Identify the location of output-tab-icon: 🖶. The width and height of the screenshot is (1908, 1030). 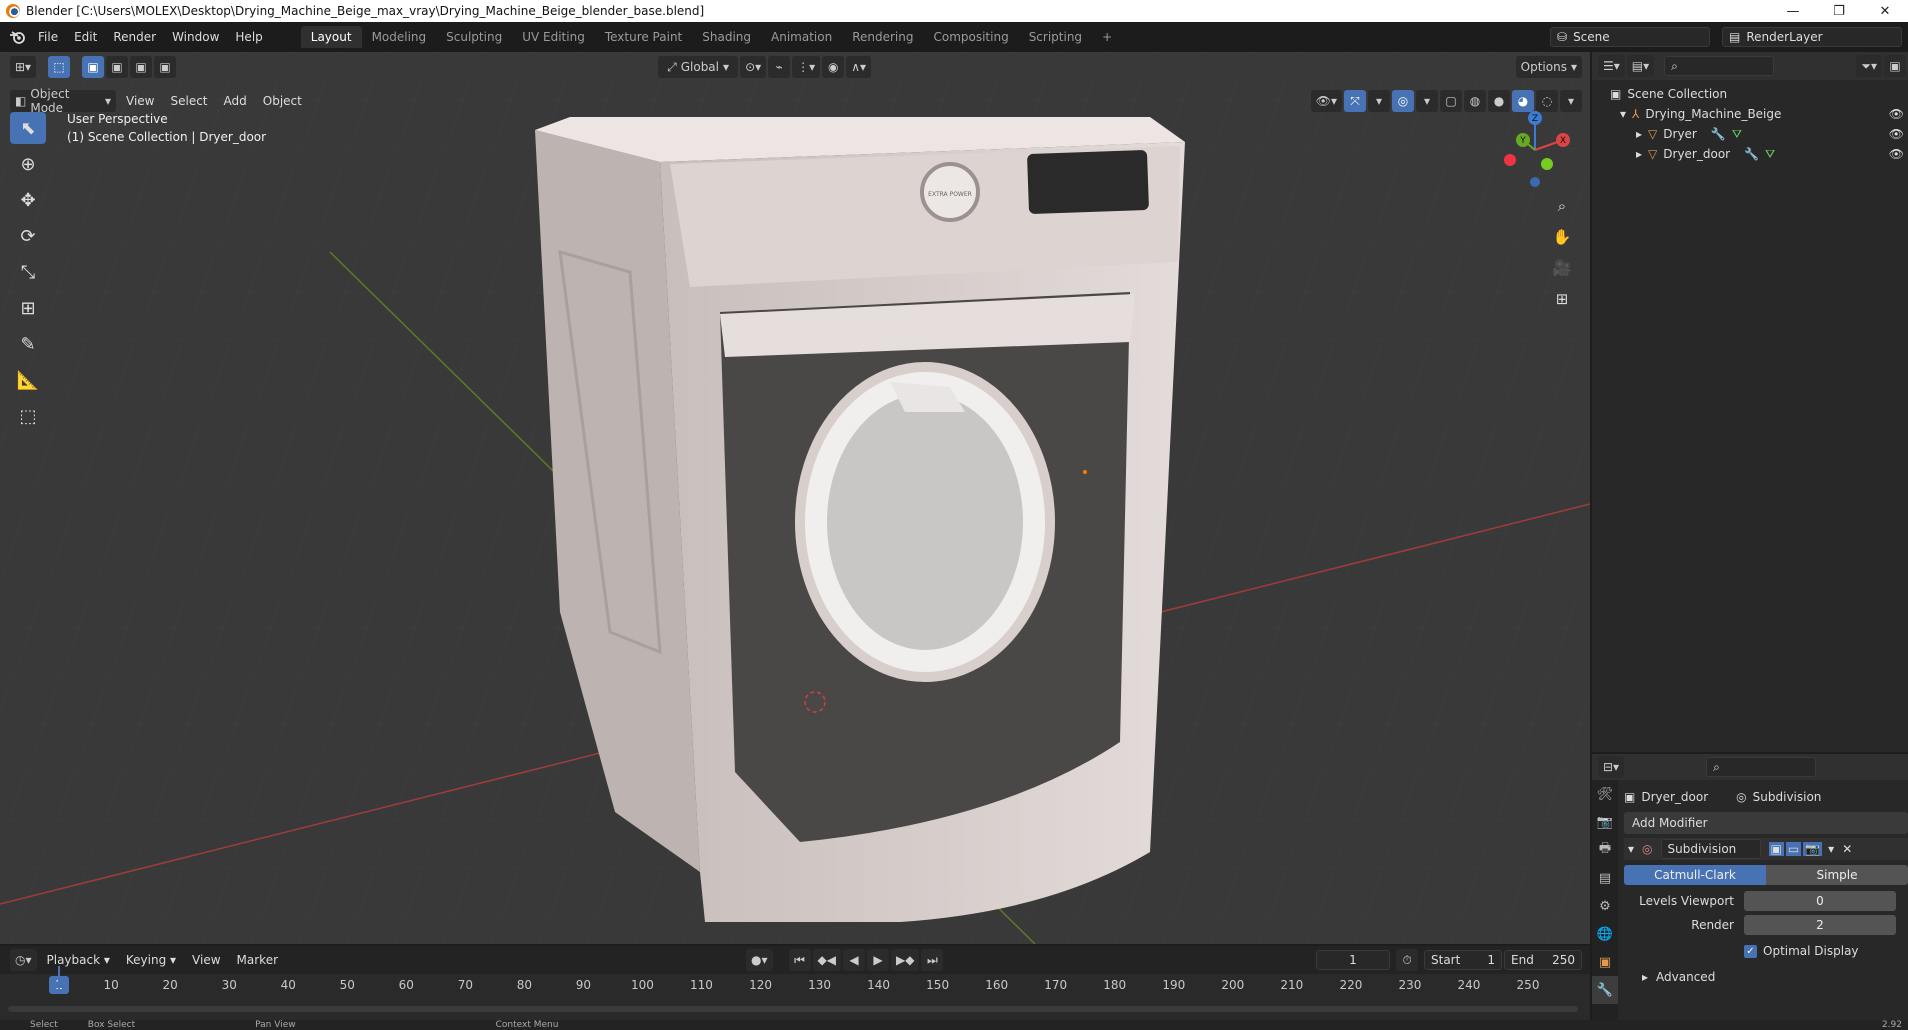
(1605, 850).